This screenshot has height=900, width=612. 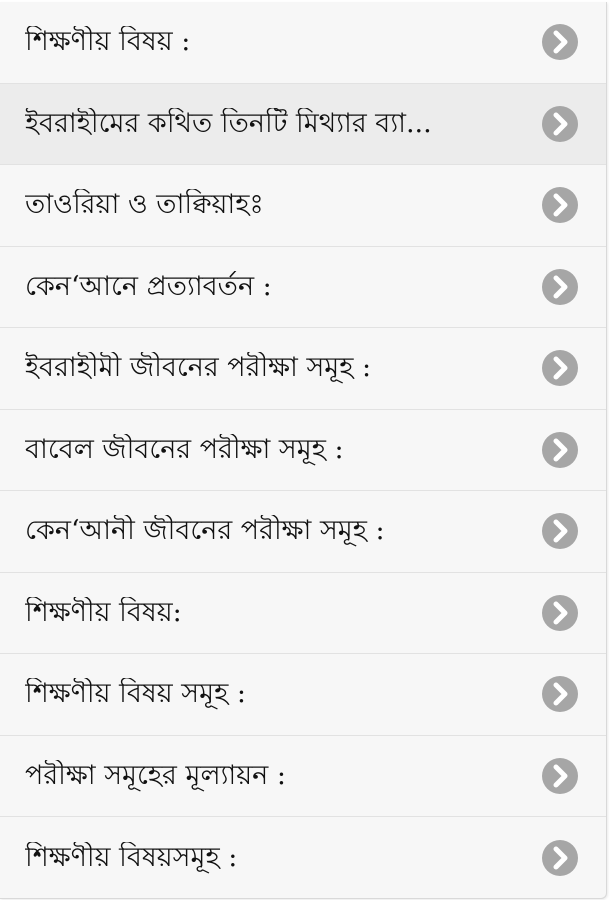 I want to click on list-item: তাওরিয়া ও তাক্বিয়াহঃ, so click(x=303, y=206).